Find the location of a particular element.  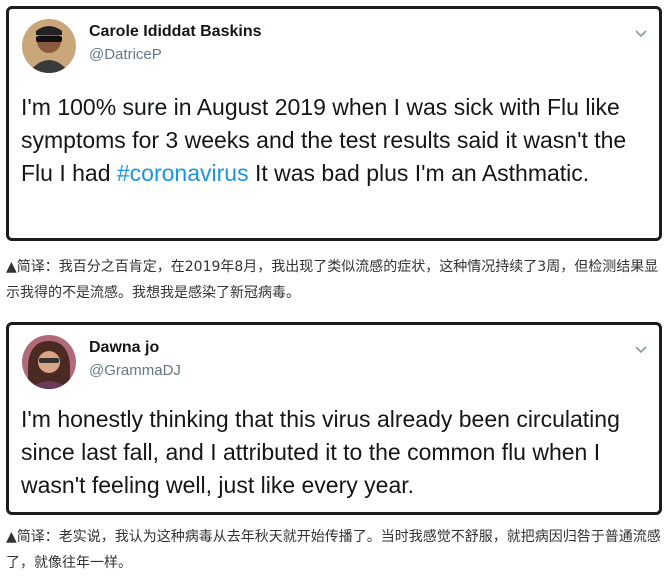

tweet-text-part: It was bad plus I'm an Asthmatic. is located at coordinates (419, 173).